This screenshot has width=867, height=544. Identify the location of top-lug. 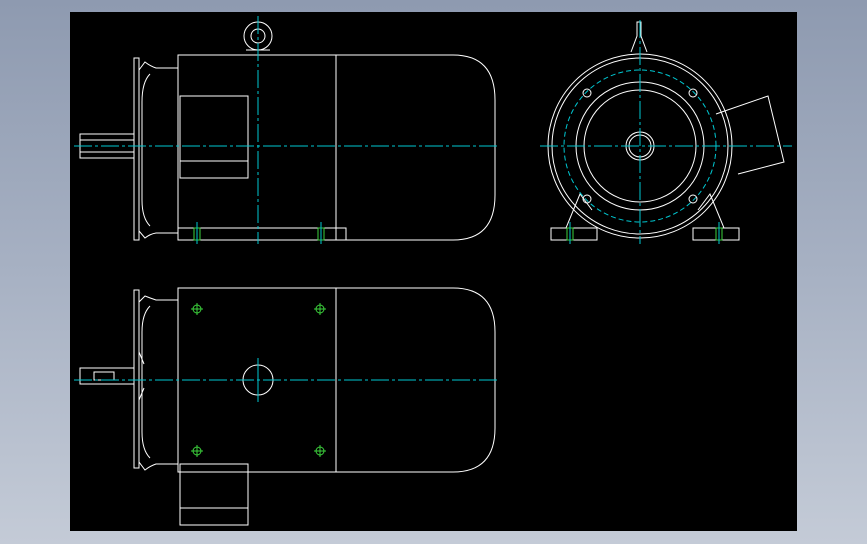
(639, 37).